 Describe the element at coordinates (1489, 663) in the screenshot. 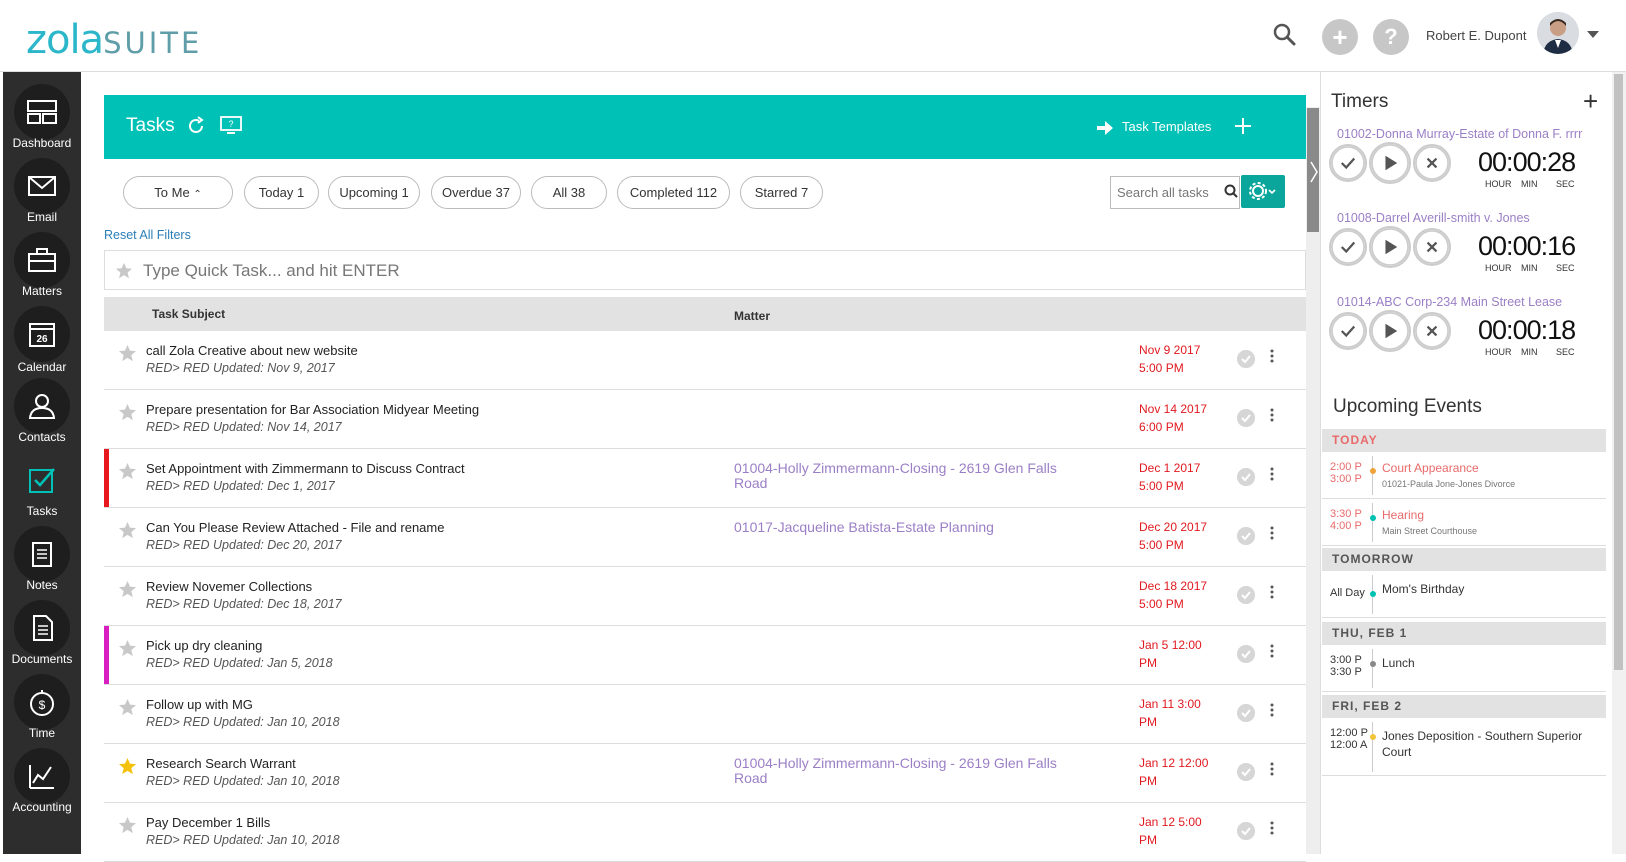

I see `event-title: Lunch` at that location.